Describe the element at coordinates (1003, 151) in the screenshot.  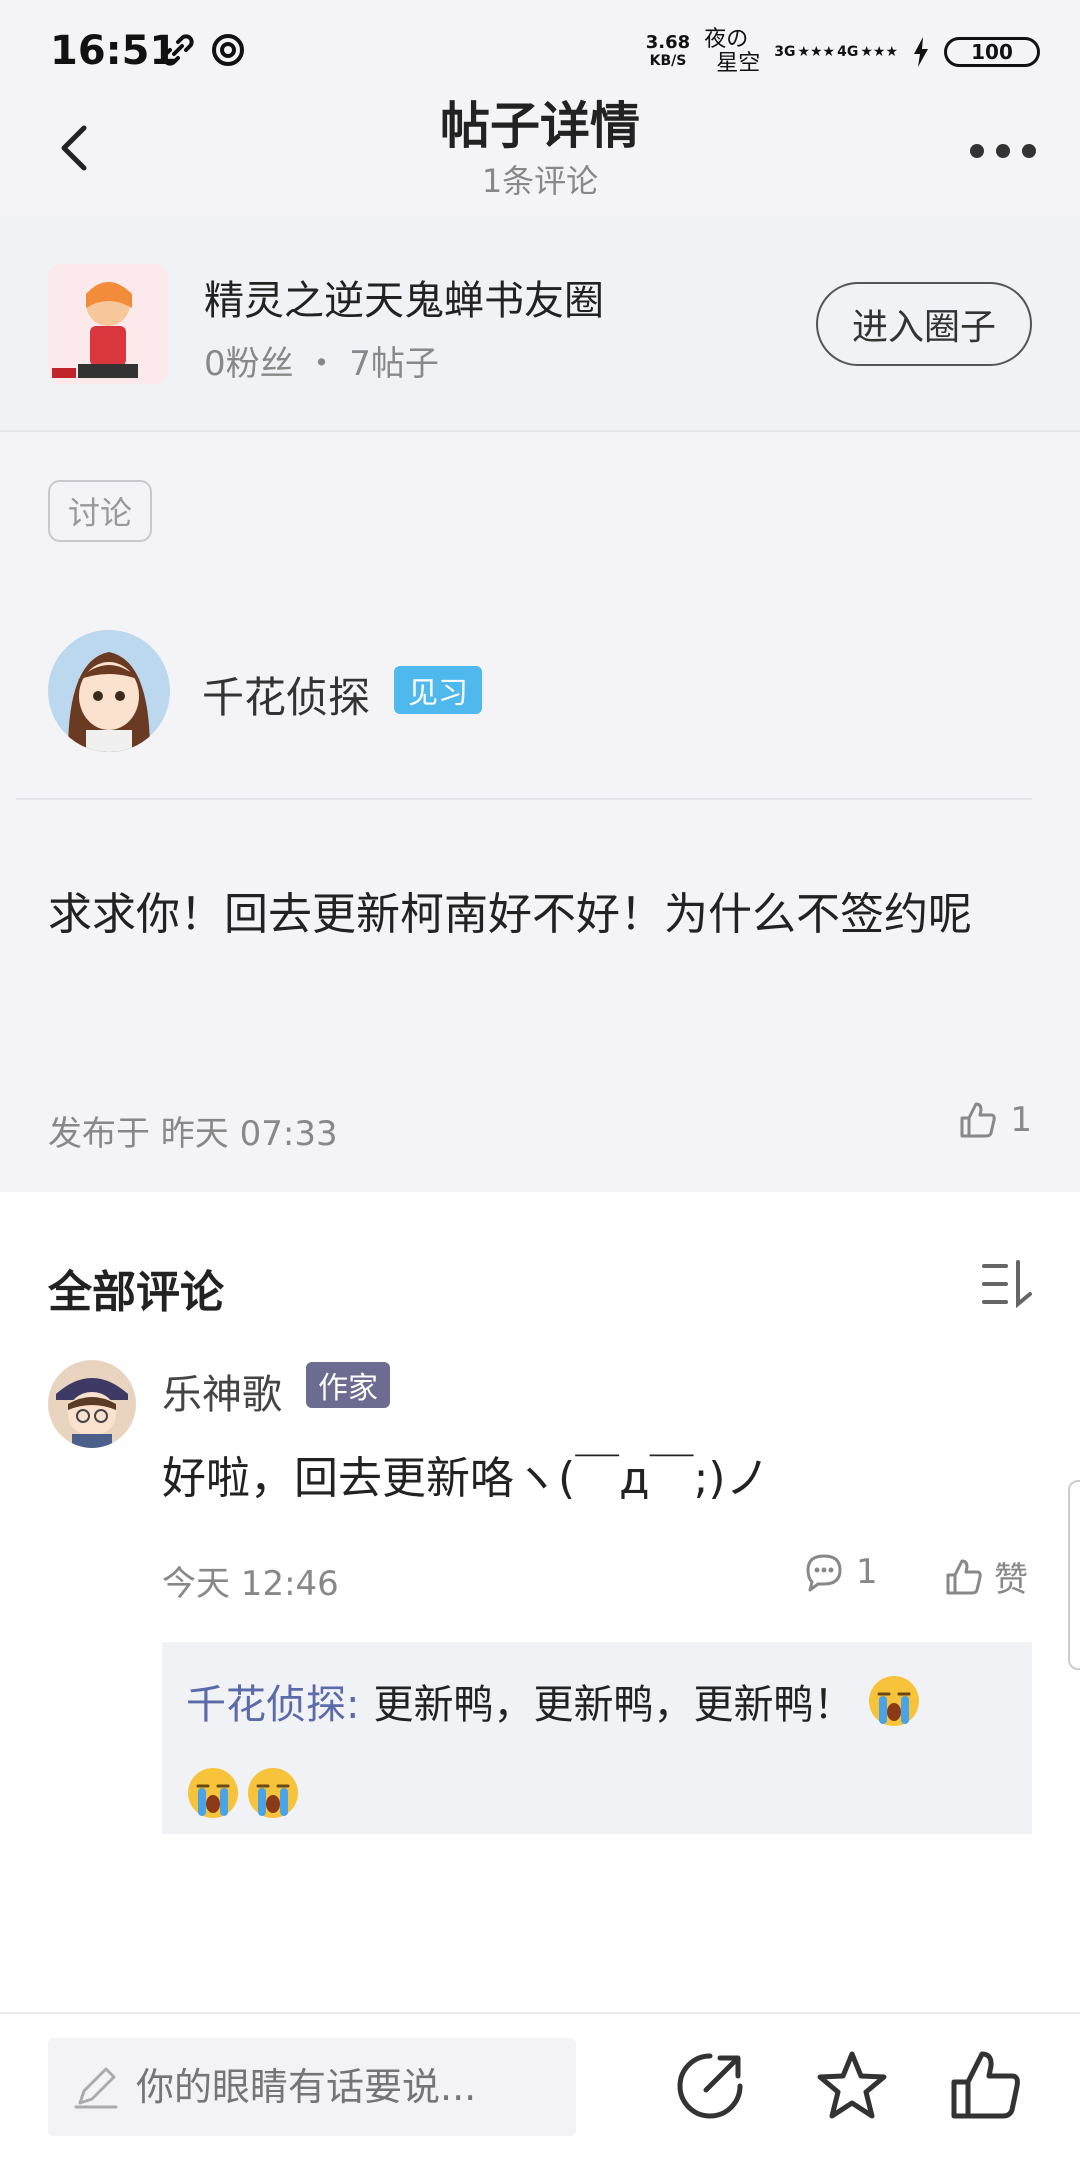
I see `more-icon` at that location.